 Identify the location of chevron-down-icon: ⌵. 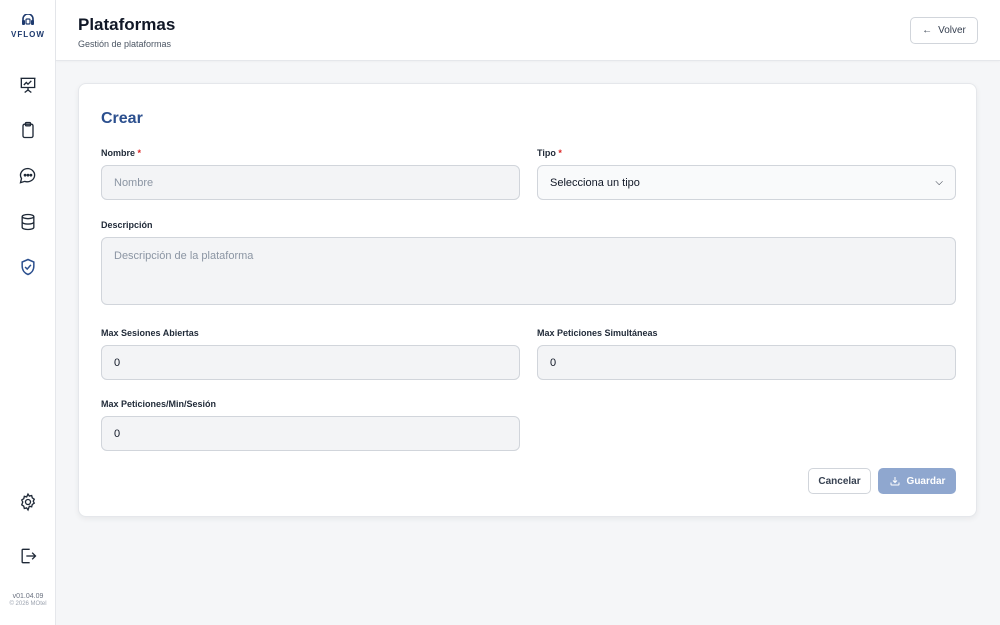
(939, 182).